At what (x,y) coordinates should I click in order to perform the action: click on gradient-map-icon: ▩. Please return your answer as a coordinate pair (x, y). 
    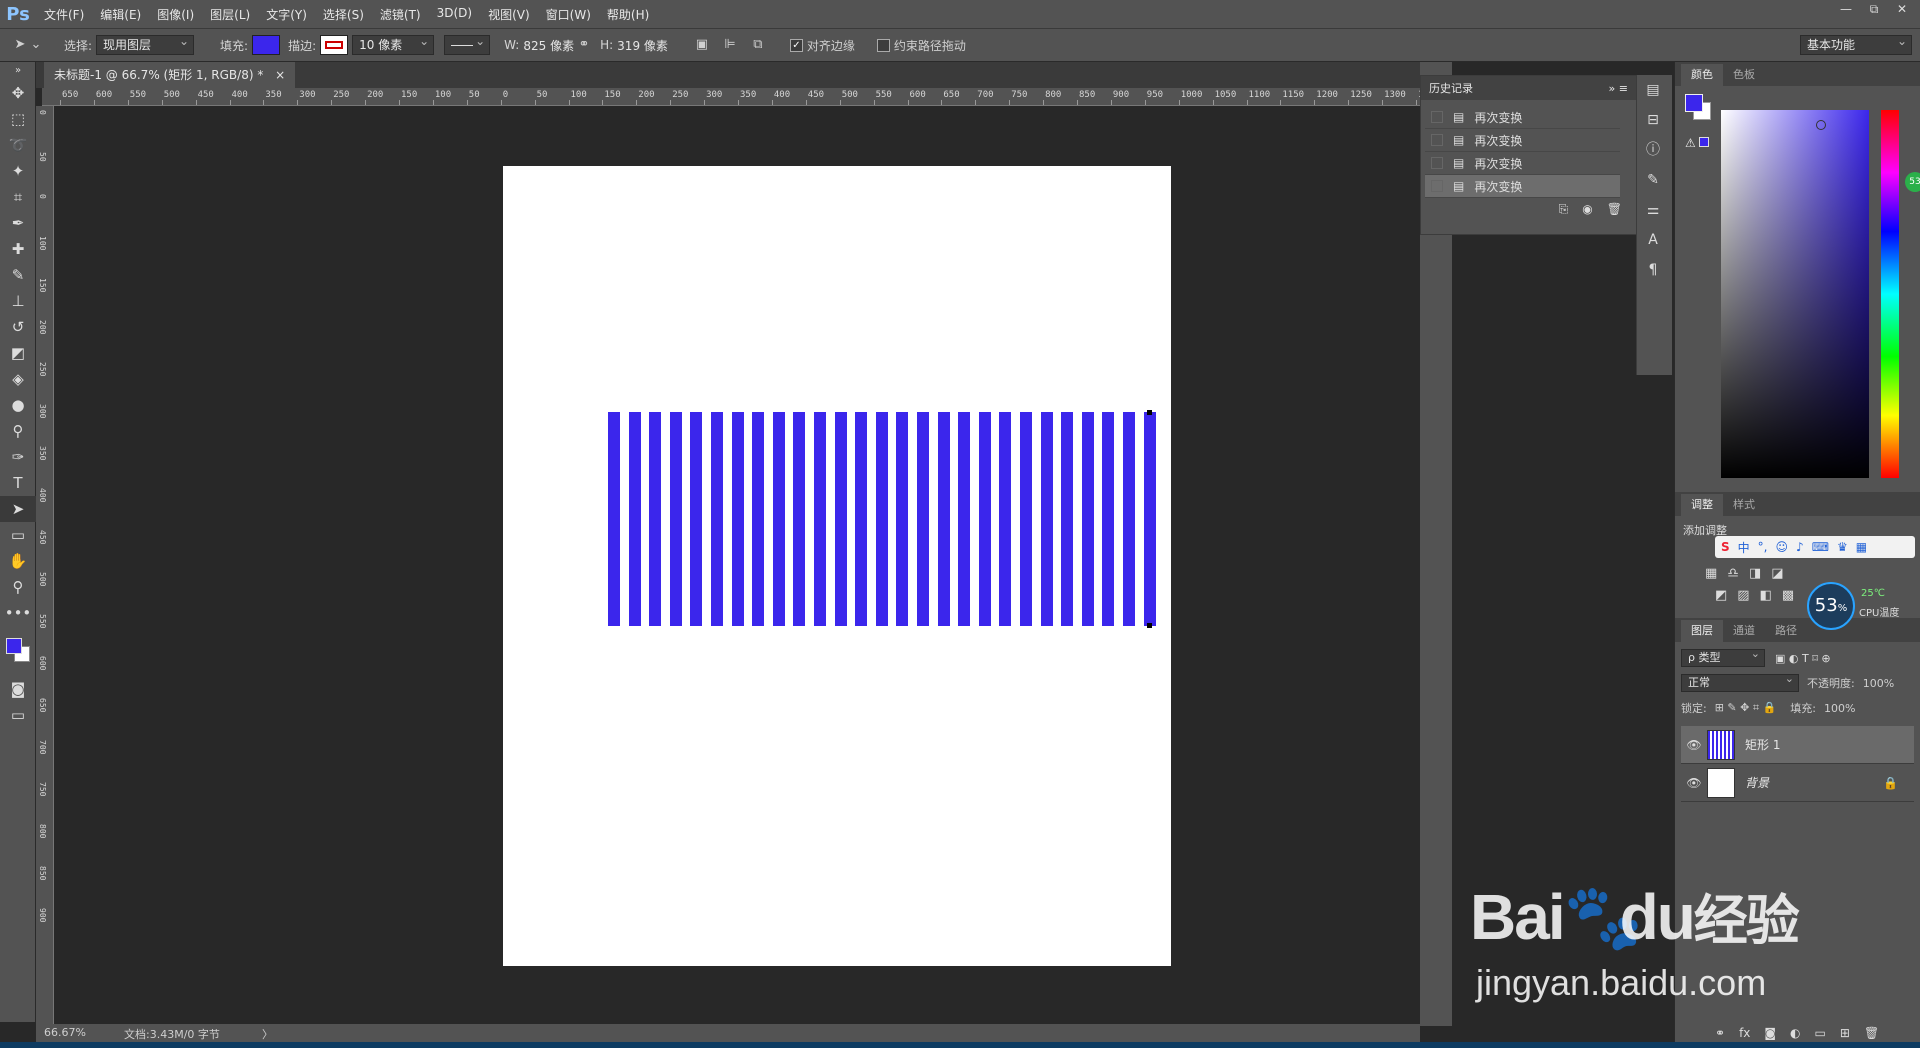
    Looking at the image, I should click on (1788, 595).